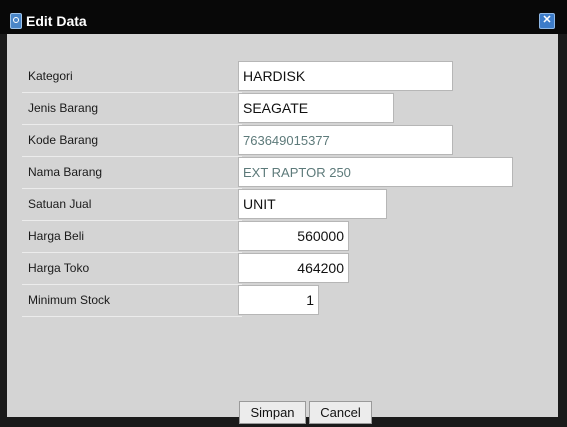  Describe the element at coordinates (340, 412) in the screenshot. I see `cancel-button: Cancel` at that location.